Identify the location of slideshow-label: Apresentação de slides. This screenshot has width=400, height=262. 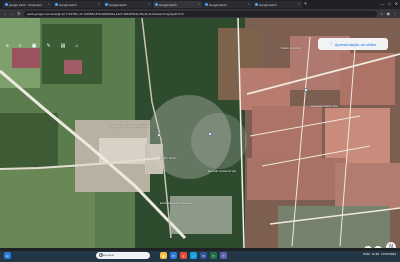
(355, 44).